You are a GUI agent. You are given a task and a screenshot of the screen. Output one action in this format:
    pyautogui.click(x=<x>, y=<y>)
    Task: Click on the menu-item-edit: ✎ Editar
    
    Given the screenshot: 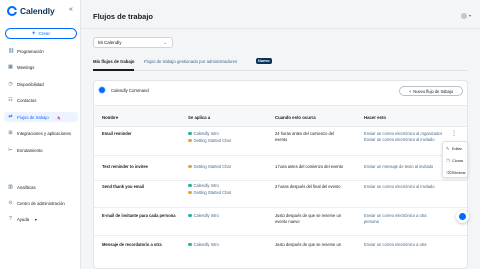 What is the action you would take?
    pyautogui.click(x=455, y=148)
    